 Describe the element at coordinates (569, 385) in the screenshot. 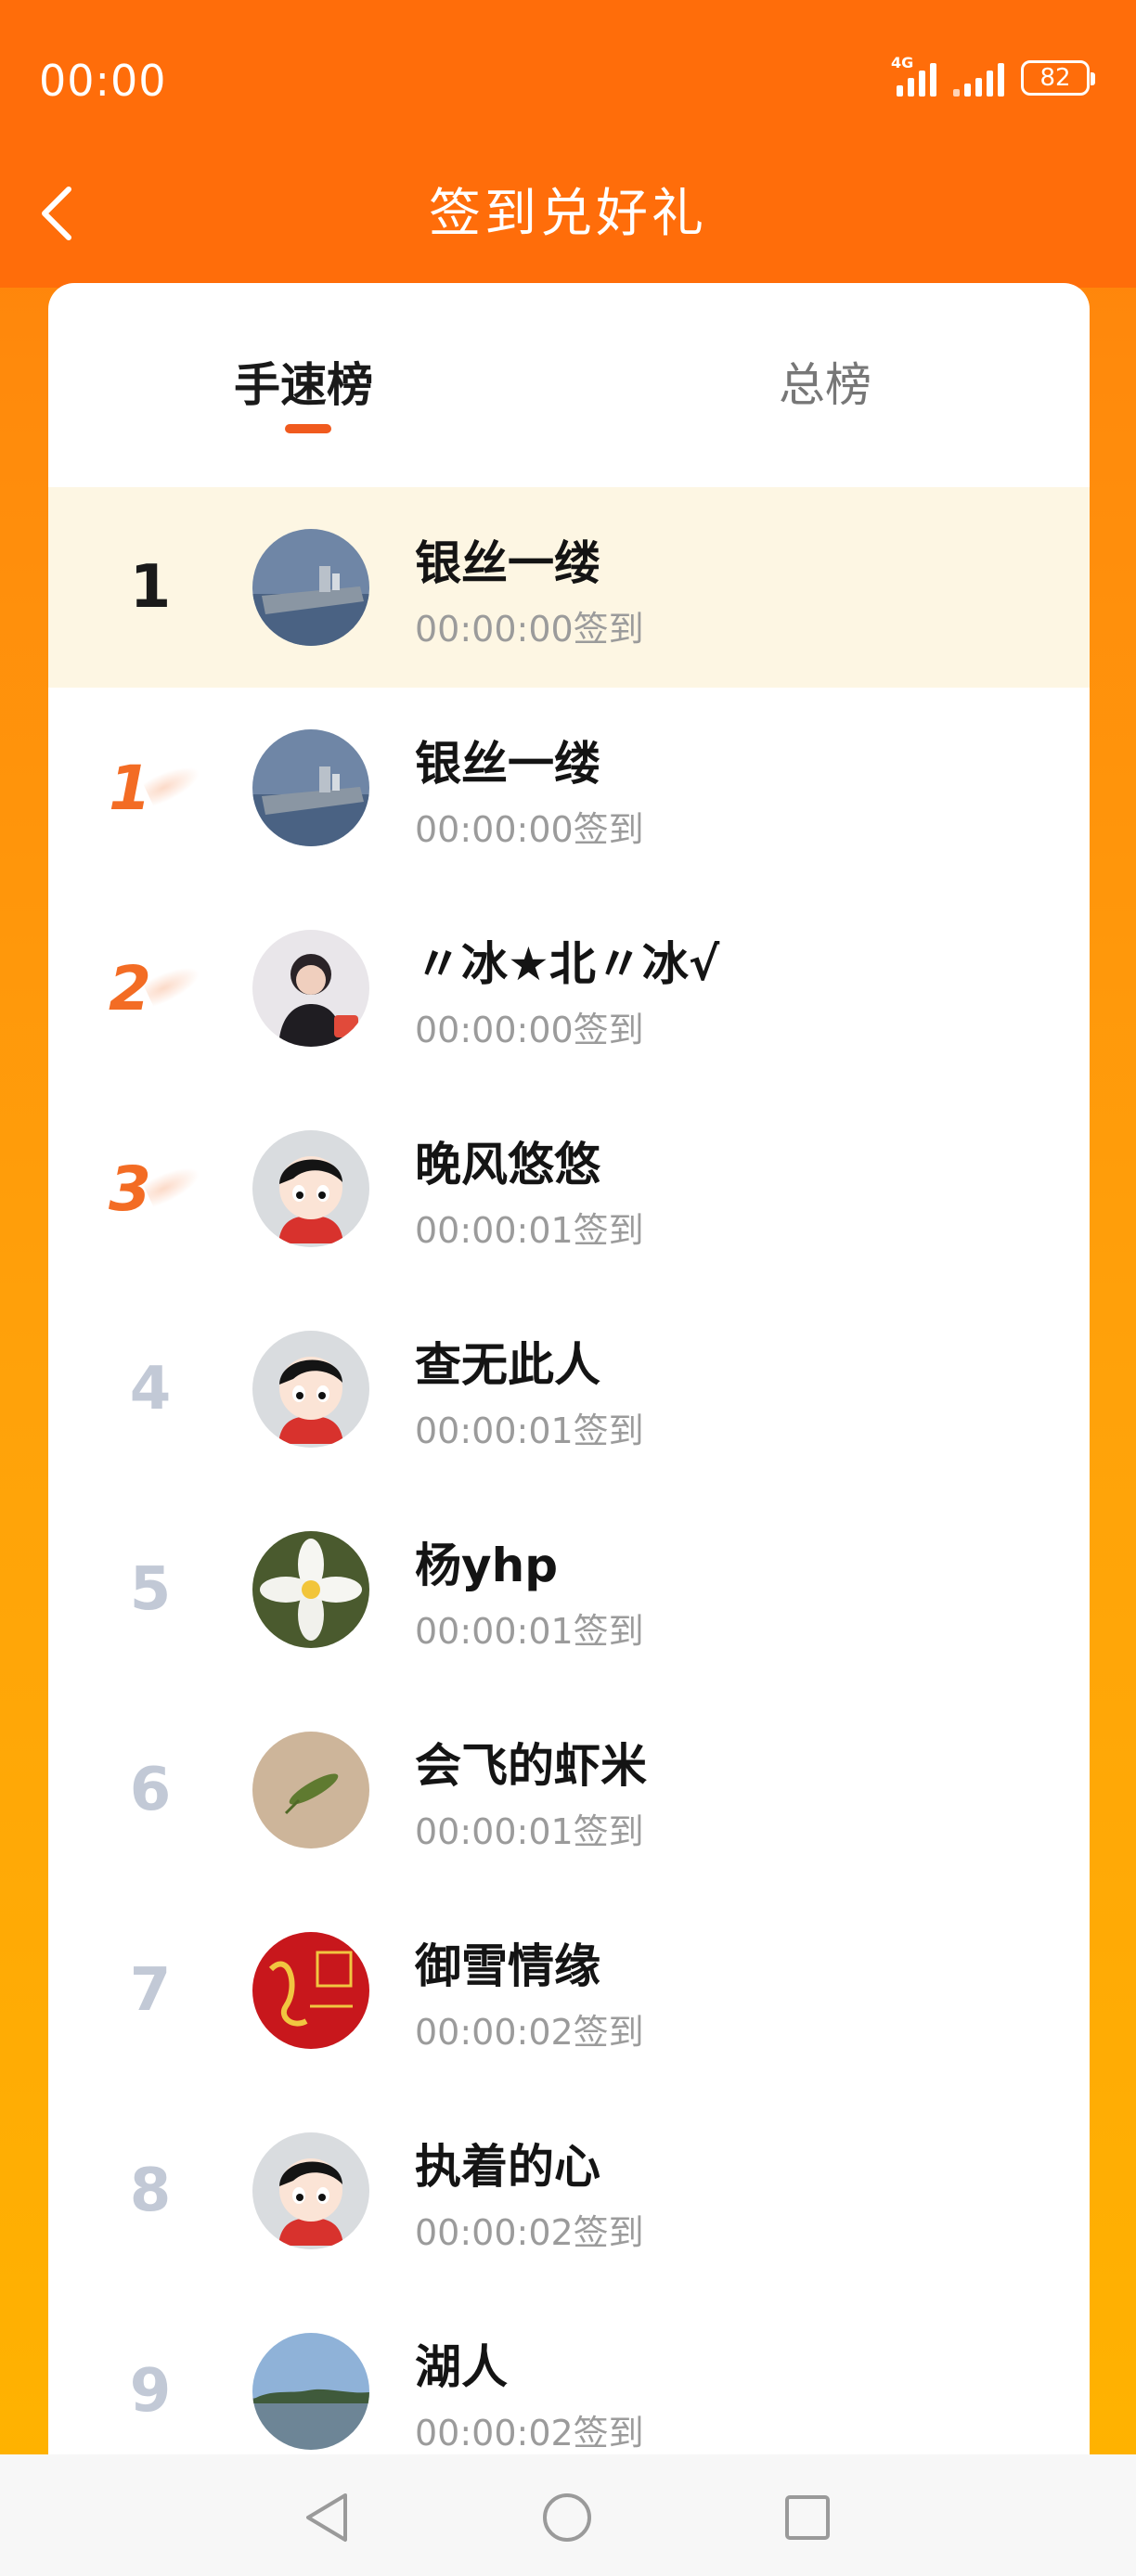

I see `tab-bar: 手速榜 总榜` at that location.